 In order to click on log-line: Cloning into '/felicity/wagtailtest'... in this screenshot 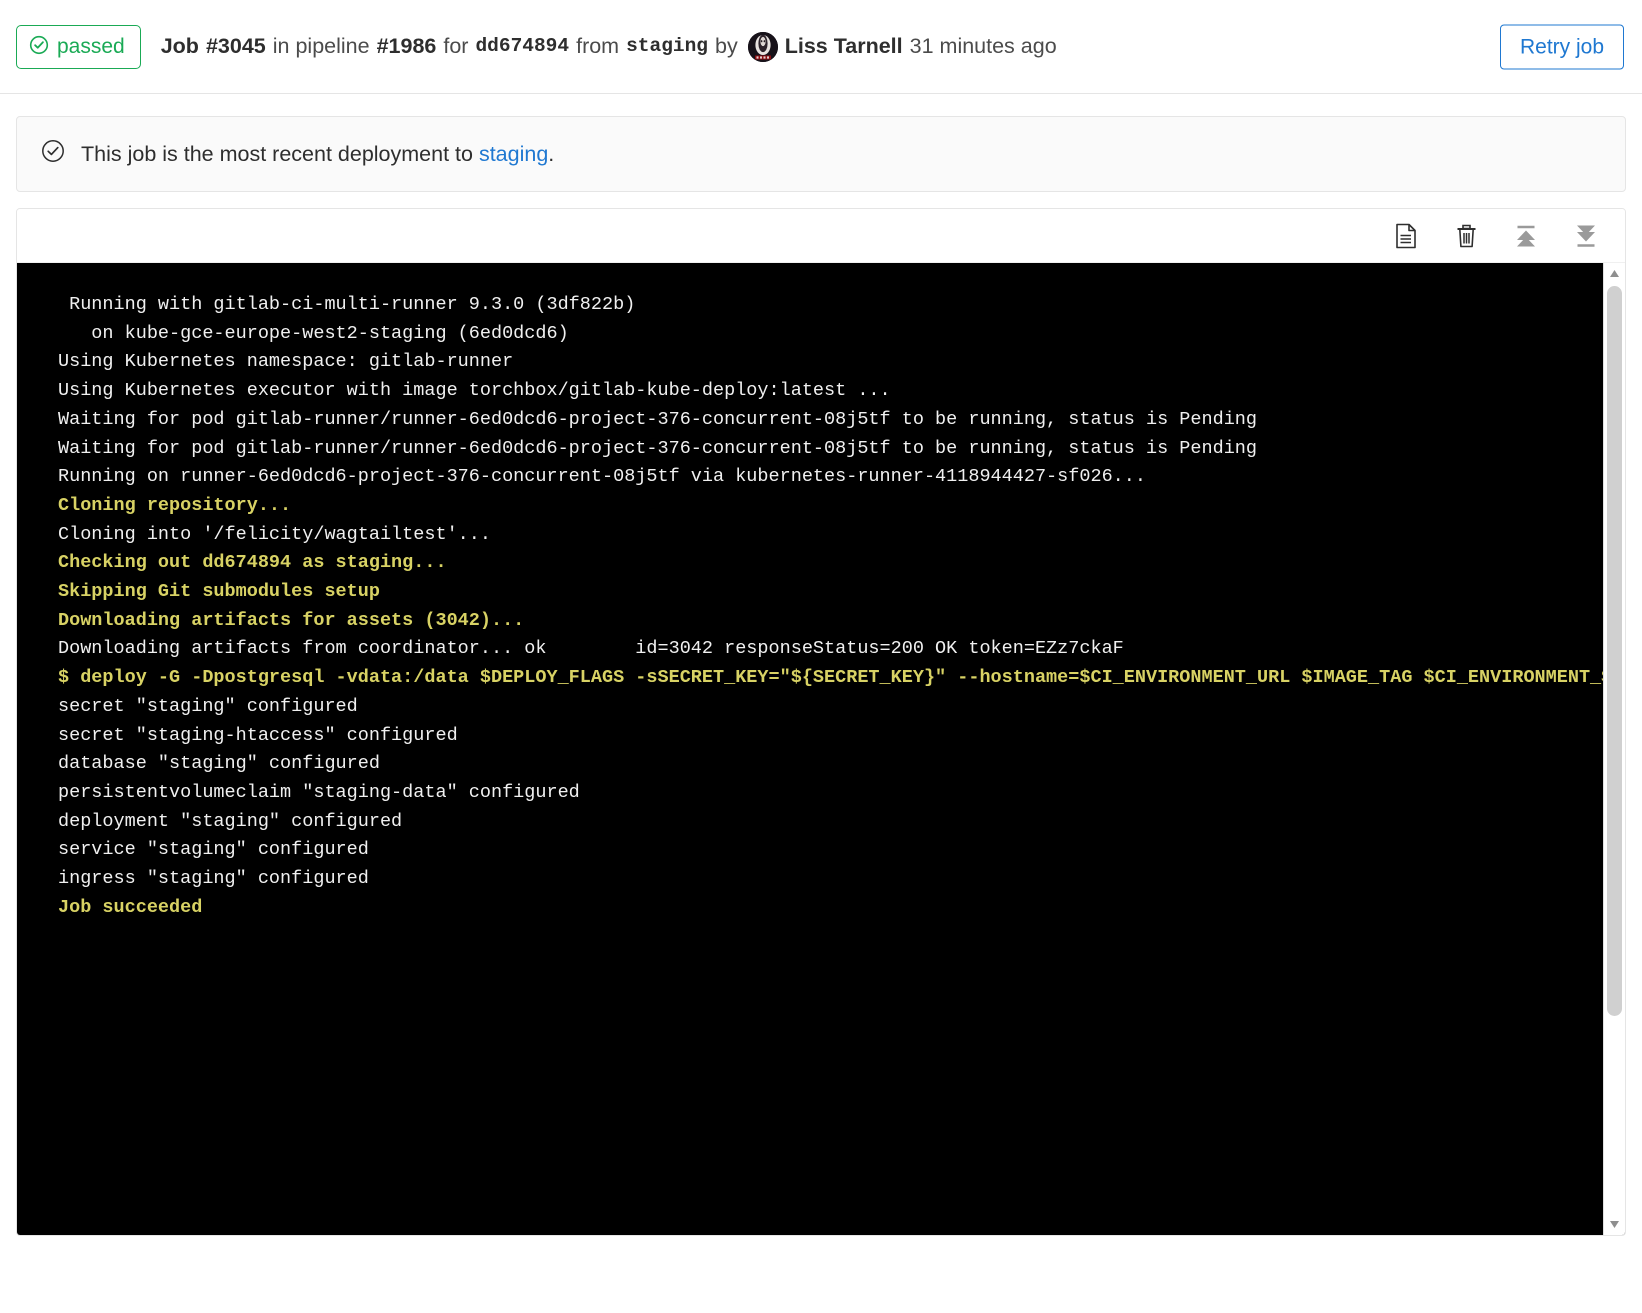, I will do `click(274, 534)`.